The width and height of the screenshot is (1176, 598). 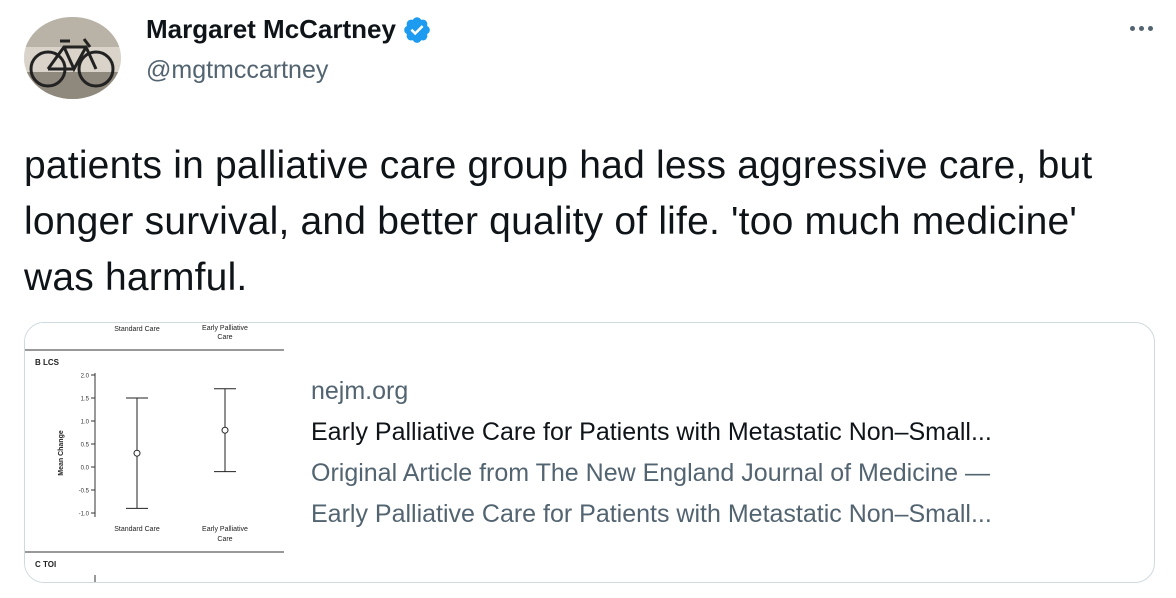 What do you see at coordinates (61, 453) in the screenshot?
I see `y-axis-label: Mean Change` at bounding box center [61, 453].